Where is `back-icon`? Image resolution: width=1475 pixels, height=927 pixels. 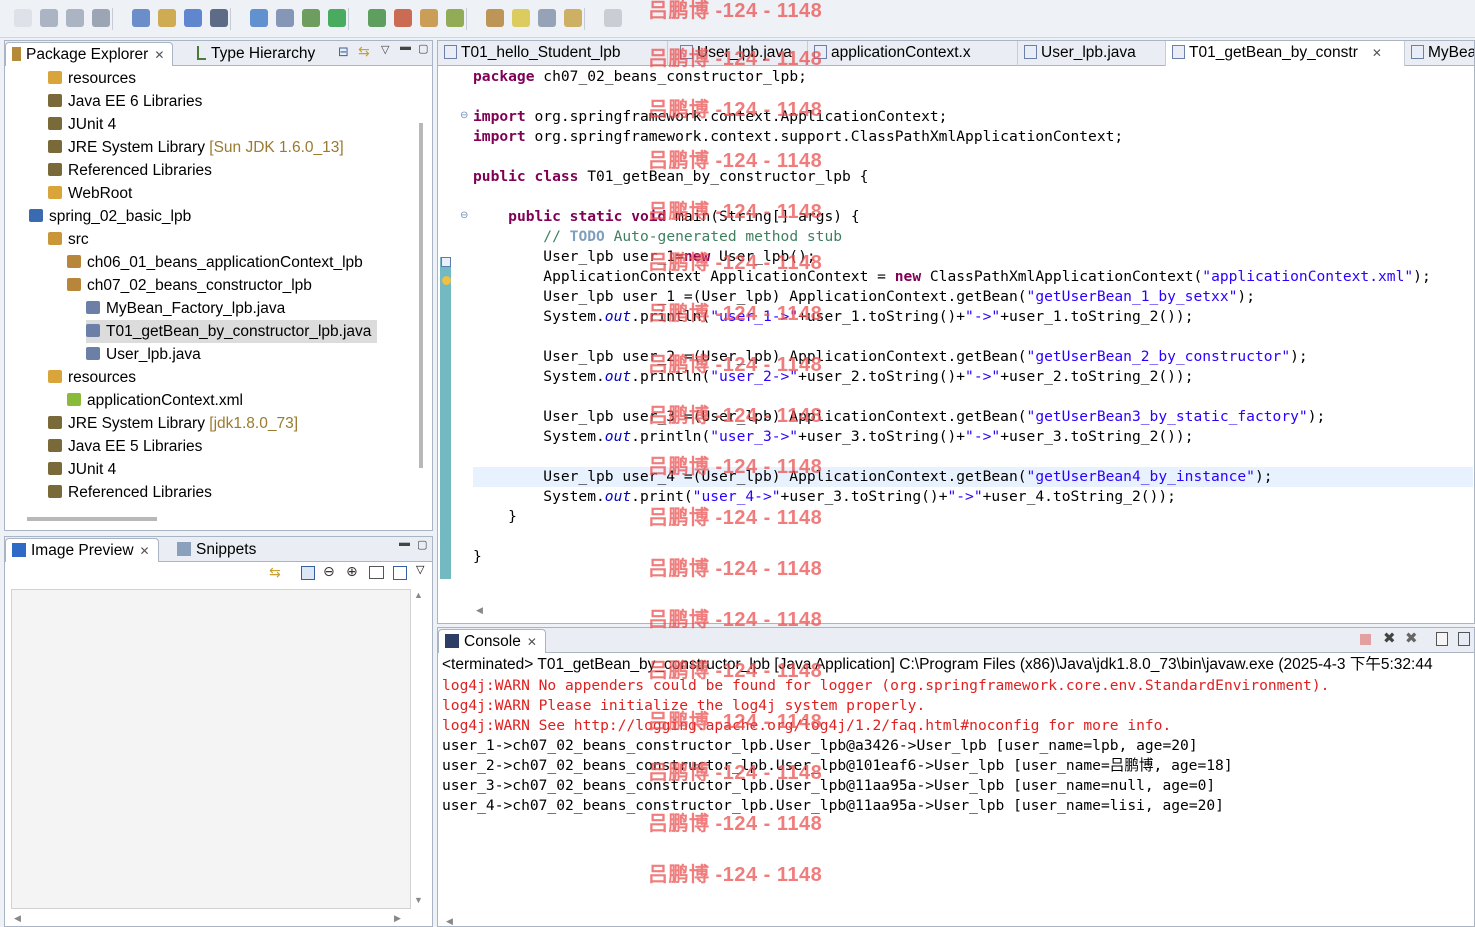 back-icon is located at coordinates (573, 18).